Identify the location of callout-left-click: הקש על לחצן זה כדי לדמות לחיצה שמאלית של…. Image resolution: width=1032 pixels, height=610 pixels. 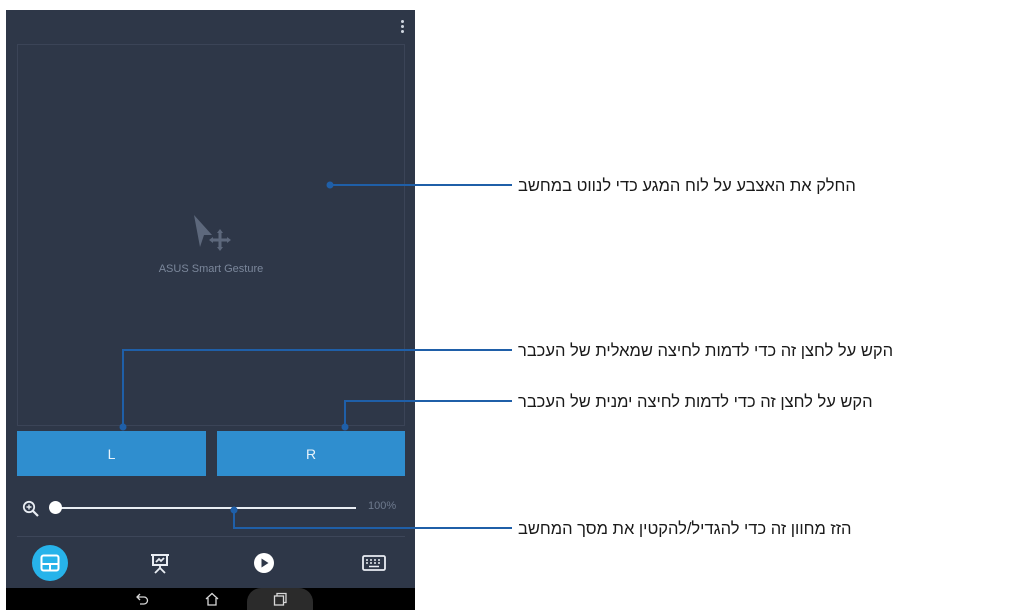
(706, 351).